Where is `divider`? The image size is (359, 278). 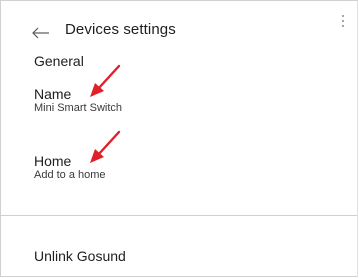
divider is located at coordinates (179, 215).